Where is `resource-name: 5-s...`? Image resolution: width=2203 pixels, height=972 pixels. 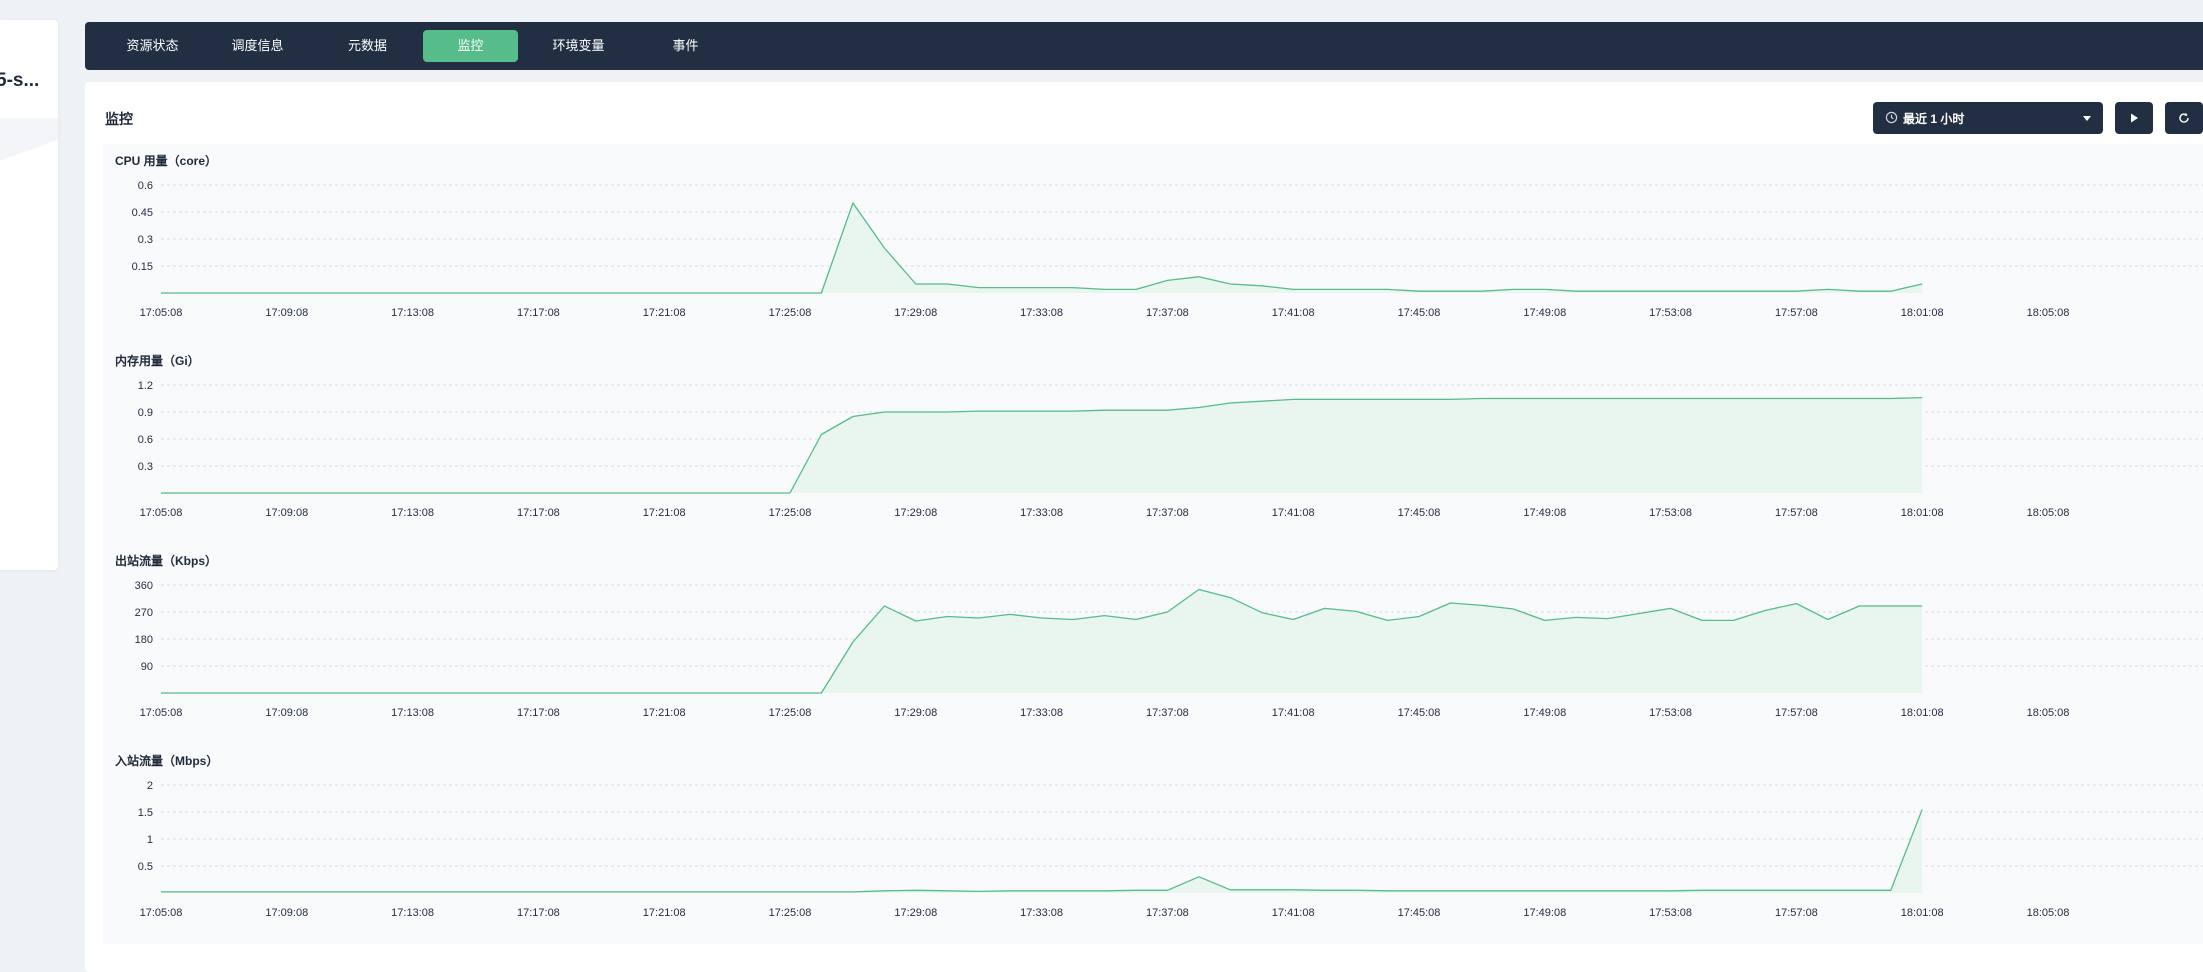 resource-name: 5-s... is located at coordinates (20, 80).